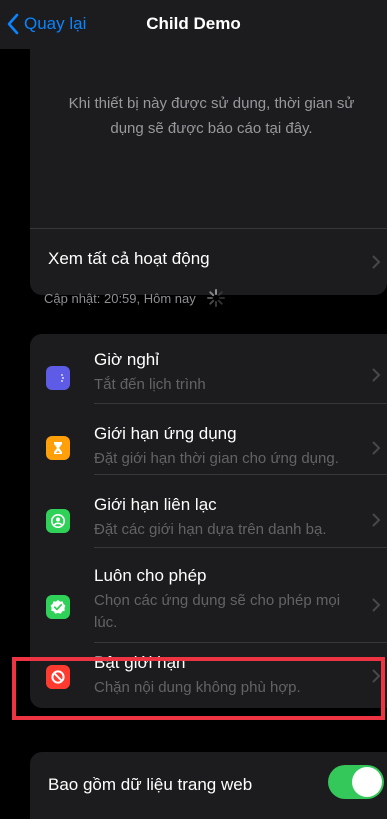  What do you see at coordinates (58, 448) in the screenshot?
I see `hourglass-icon` at bounding box center [58, 448].